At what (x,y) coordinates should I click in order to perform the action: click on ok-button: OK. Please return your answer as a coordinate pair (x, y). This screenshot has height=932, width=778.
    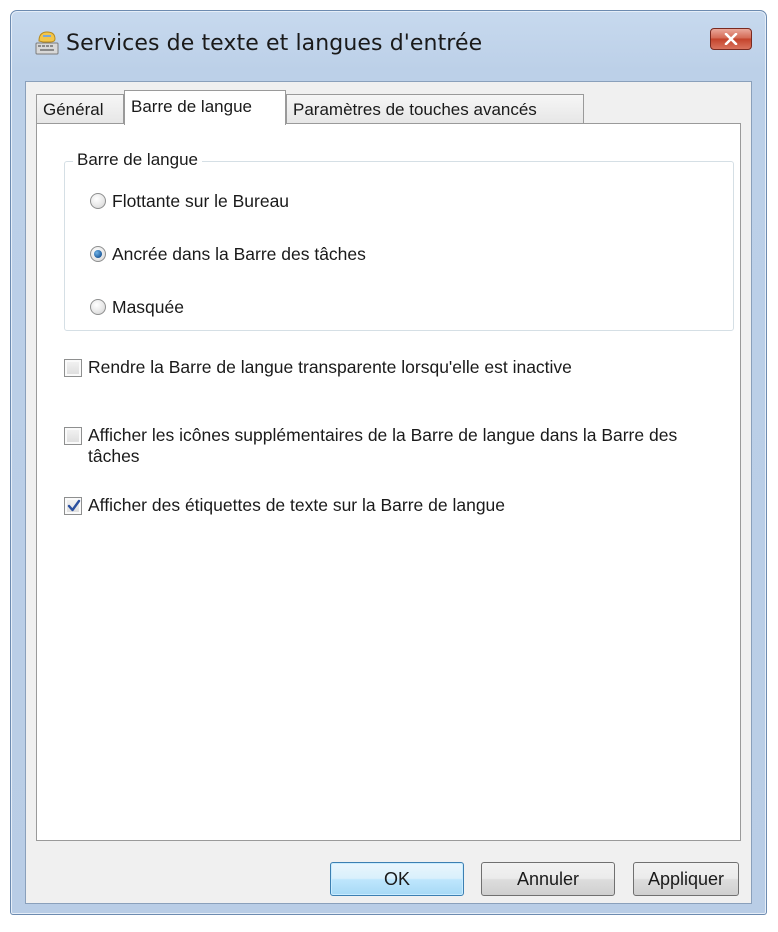
    Looking at the image, I should click on (397, 879).